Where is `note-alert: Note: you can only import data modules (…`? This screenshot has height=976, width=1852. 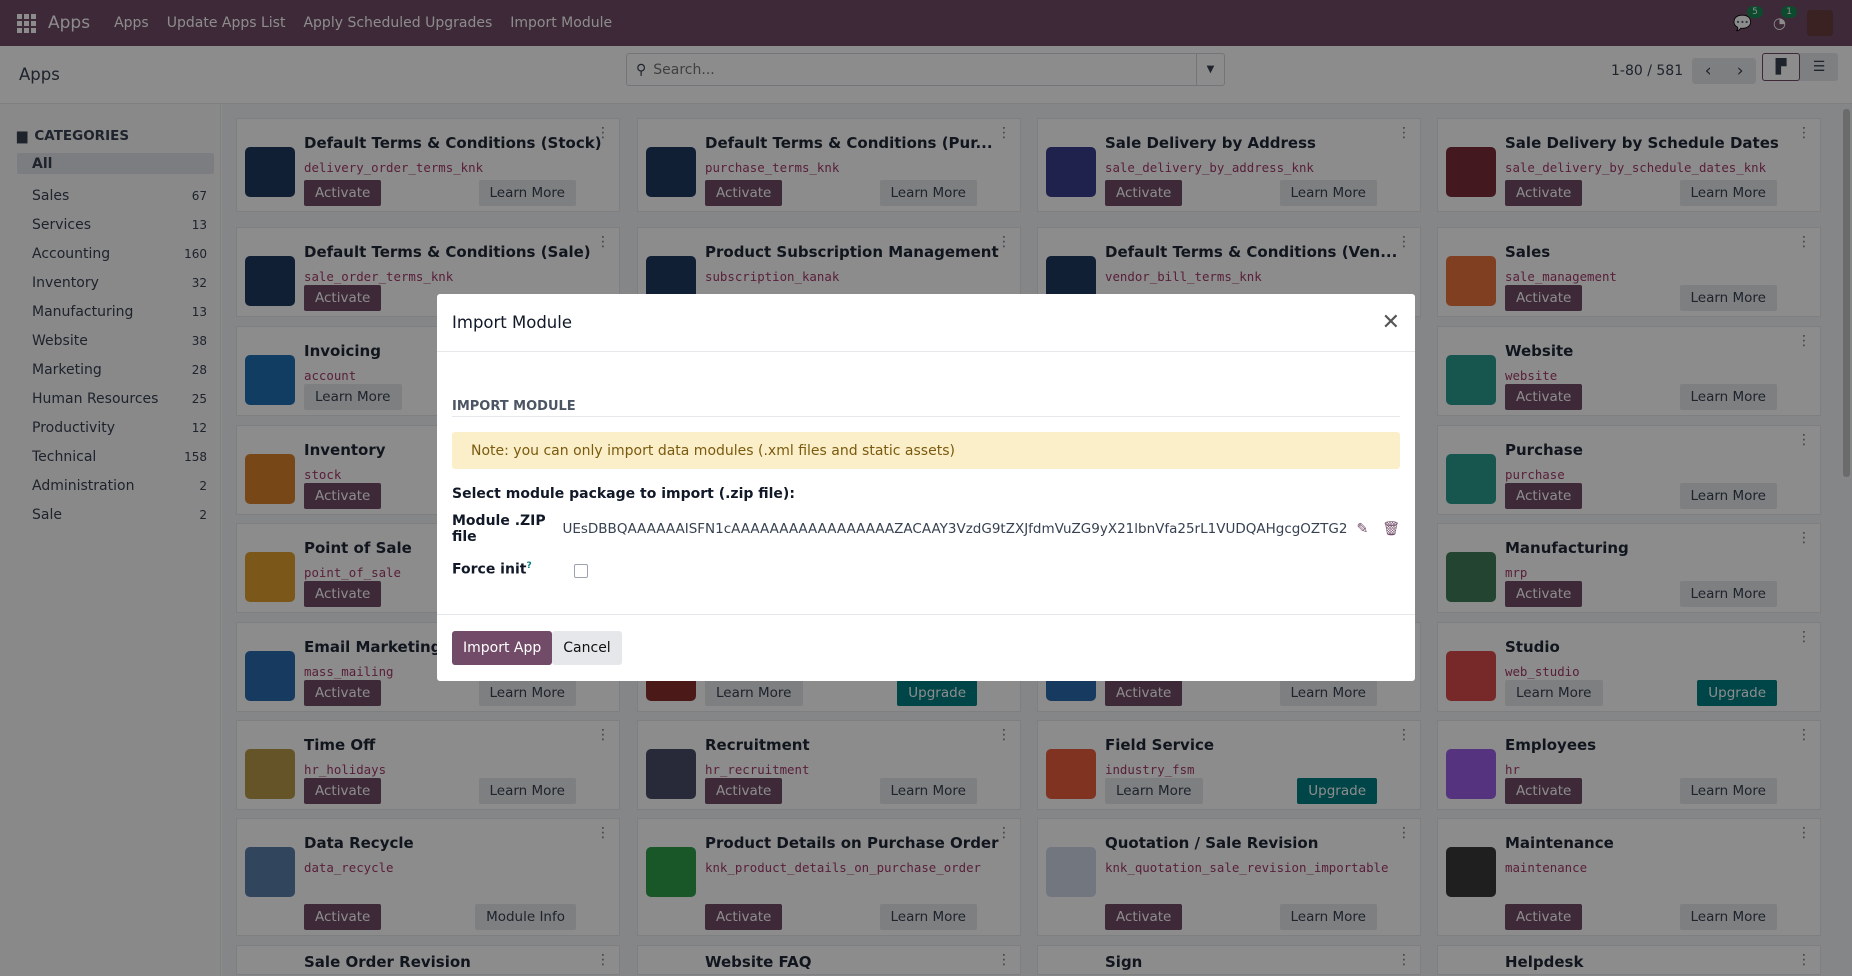
note-alert: Note: you can only import data modules (… is located at coordinates (926, 450).